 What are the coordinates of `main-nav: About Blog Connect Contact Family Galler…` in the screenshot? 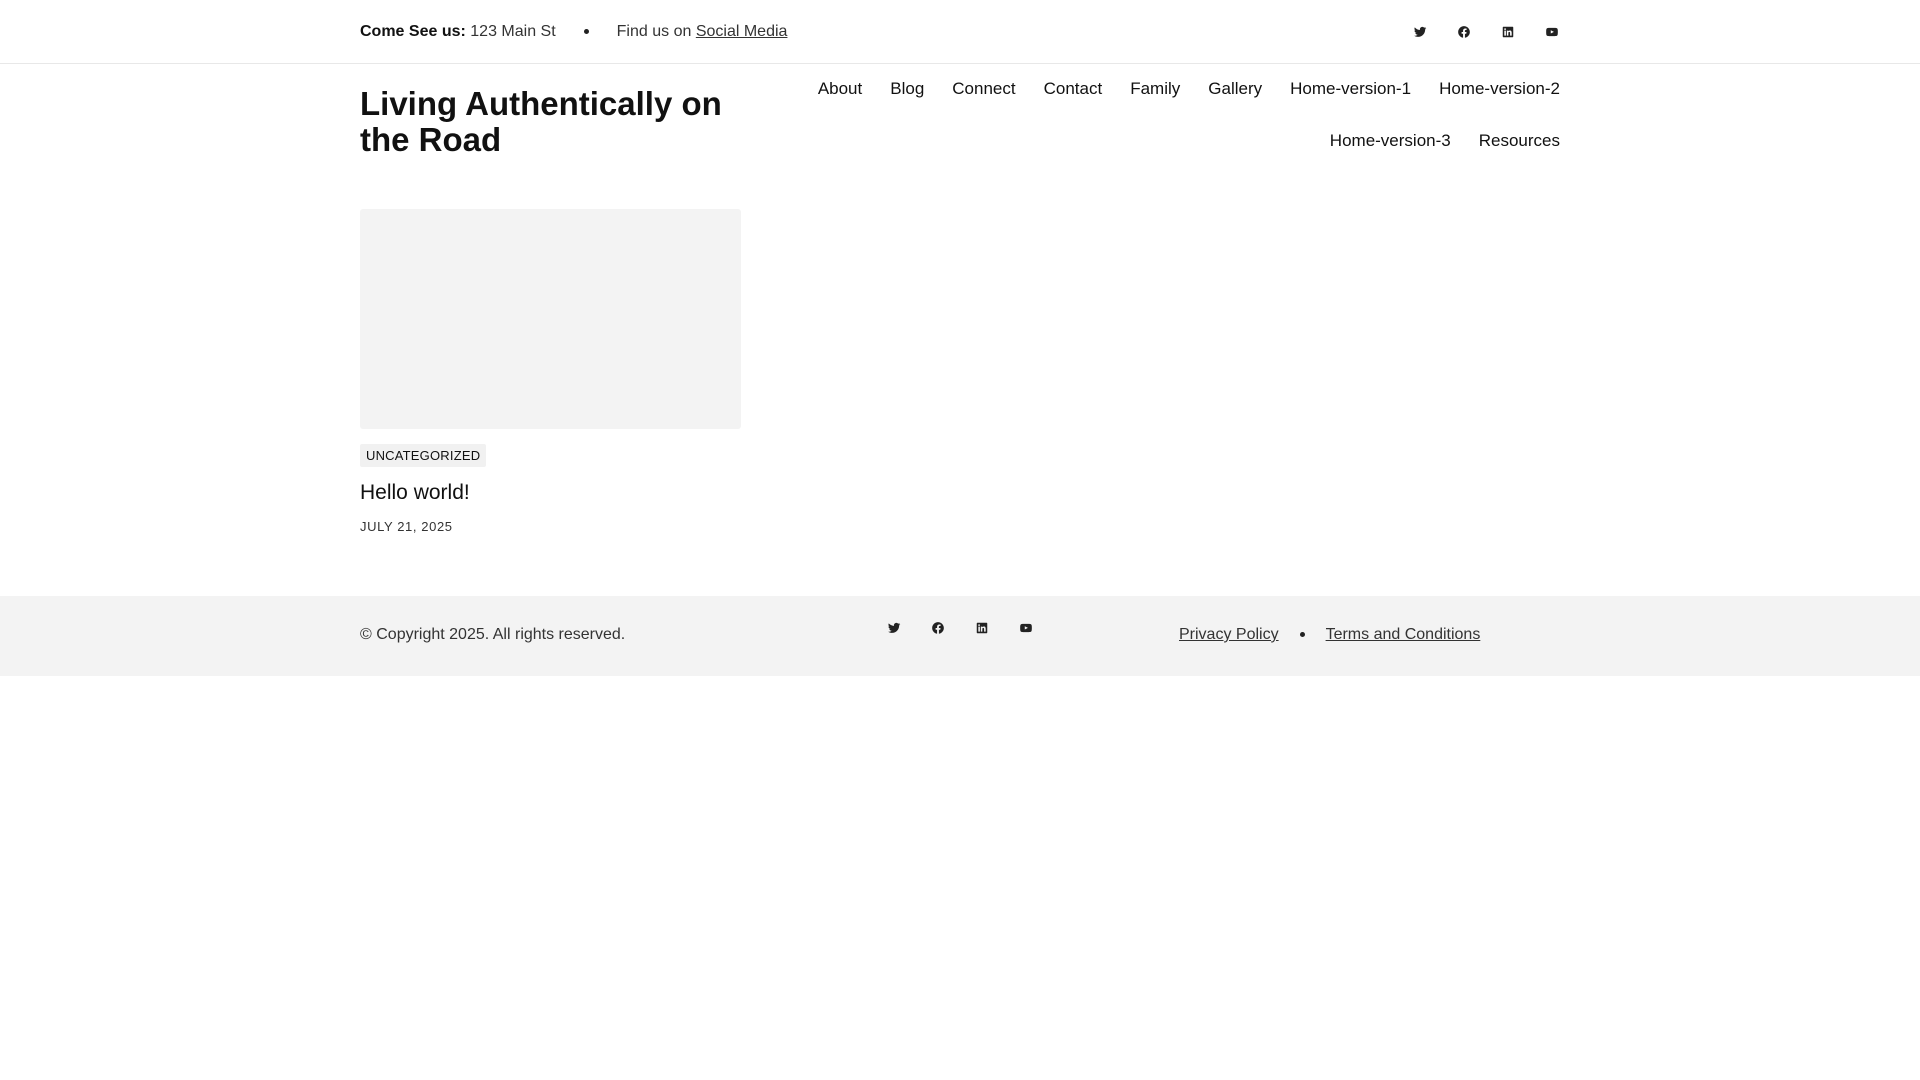 It's located at (1180, 115).